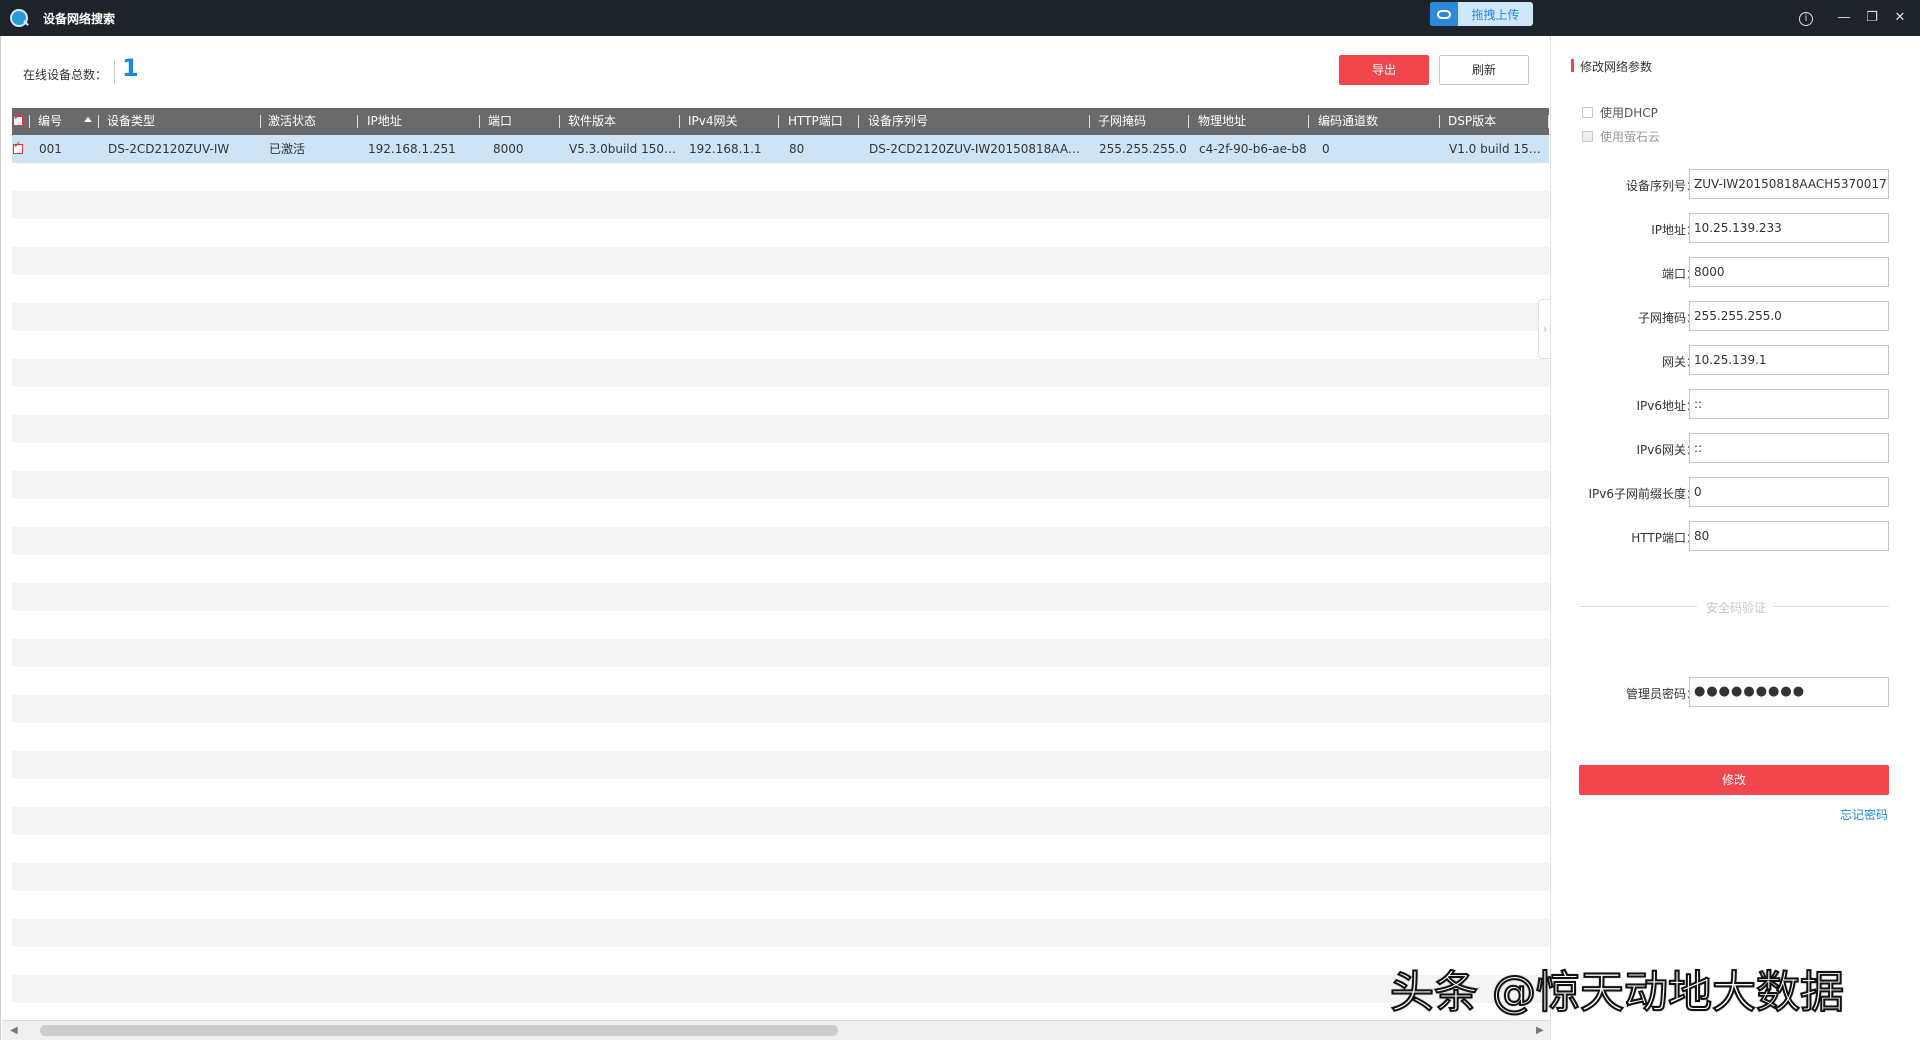 The image size is (1920, 1040). I want to click on cell-mac: c4-2f-90-b6-ae-b8, so click(1253, 149).